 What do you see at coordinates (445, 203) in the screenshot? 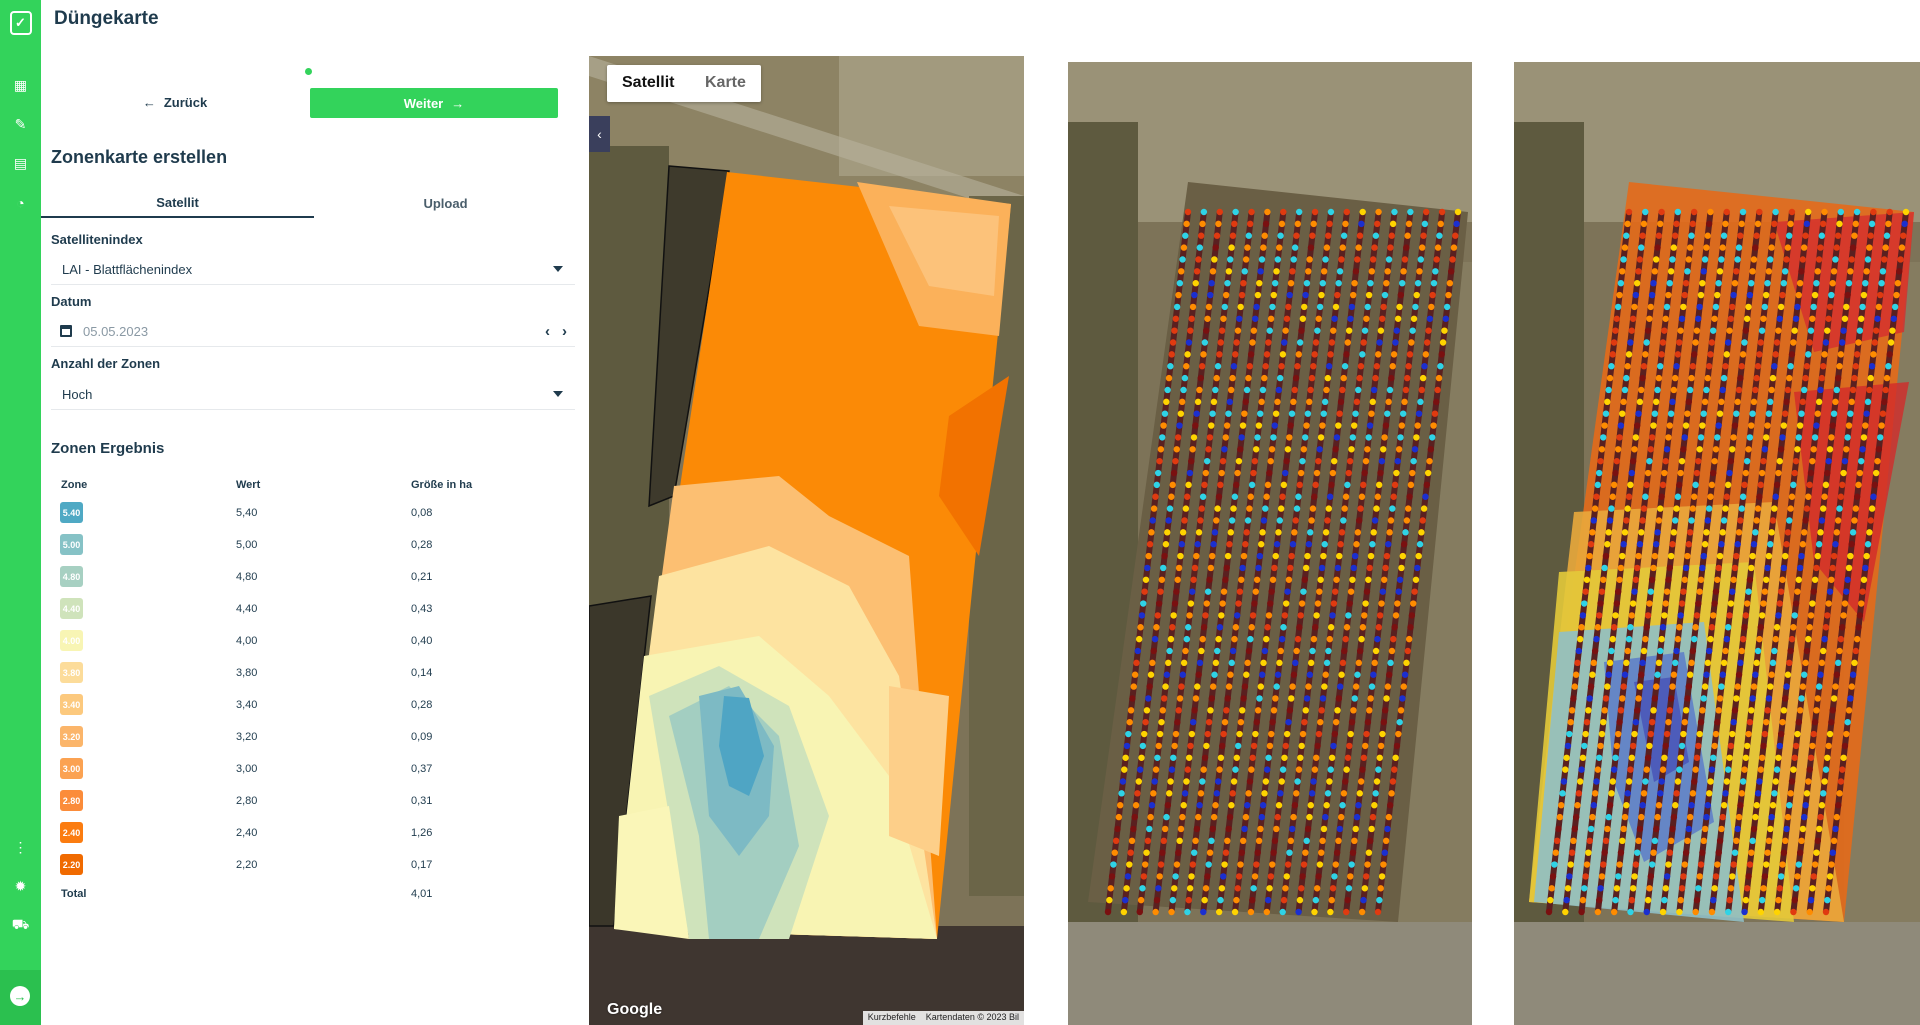
I see `tab-upload: Upload` at bounding box center [445, 203].